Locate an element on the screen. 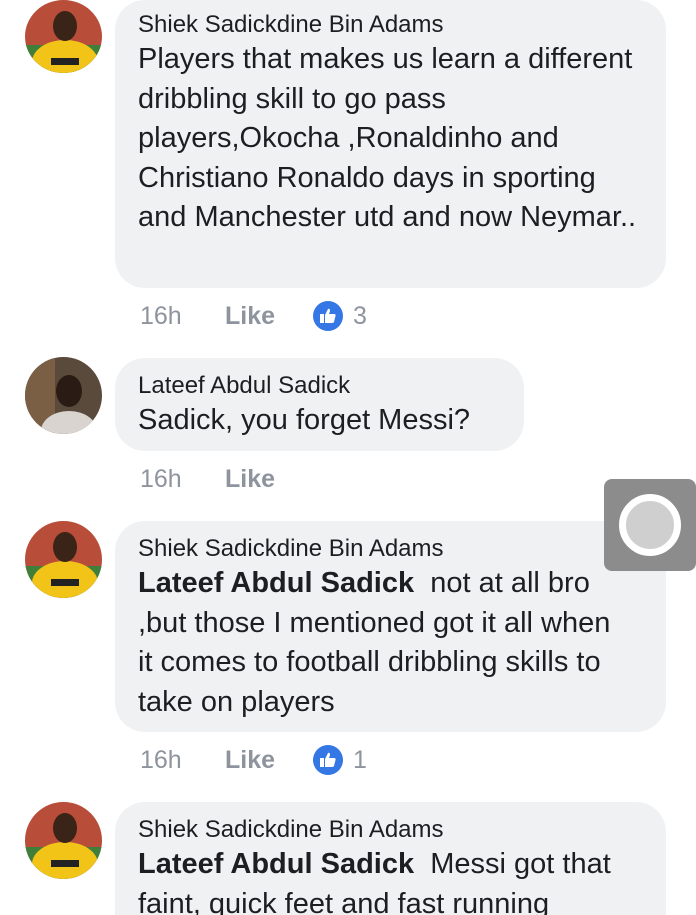 Image resolution: width=696 pixels, height=915 pixels. comment-text: Sadick, you forget Messi? is located at coordinates (304, 420).